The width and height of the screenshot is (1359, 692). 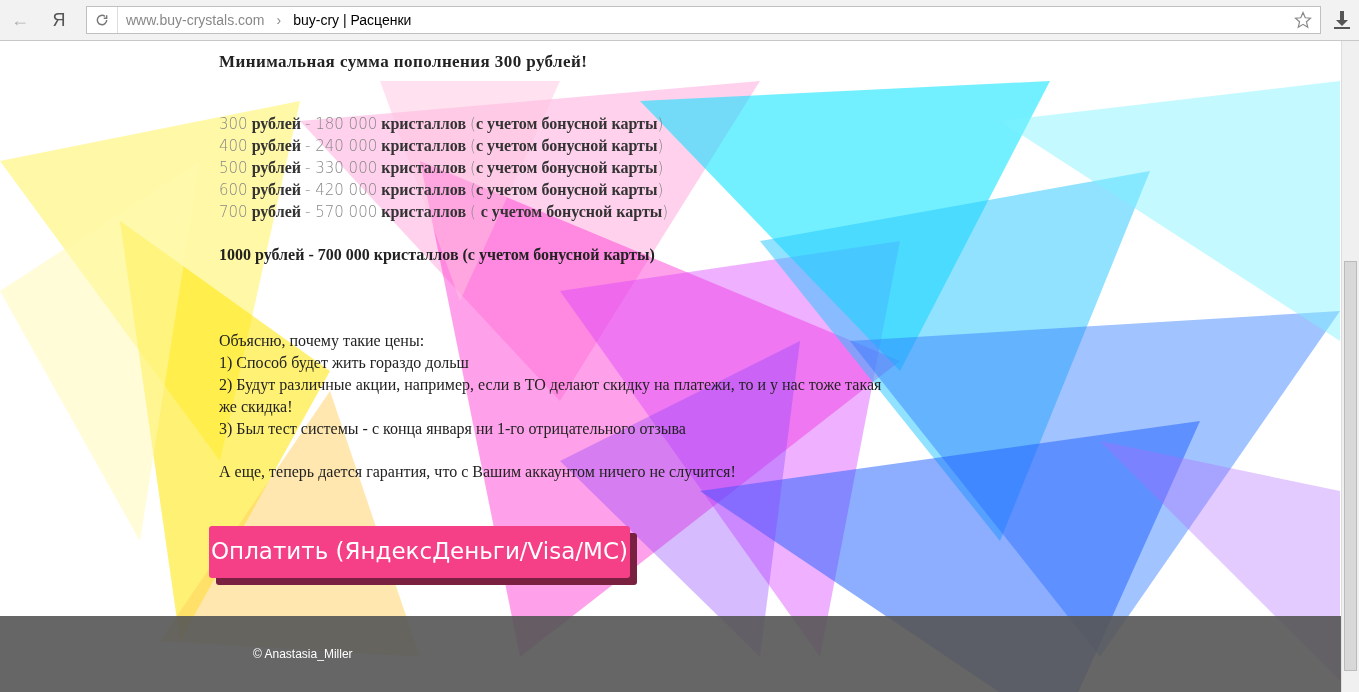 I want to click on address-bar: www.buy-crystals.com › buy-cry | Расценки, so click(x=703, y=20).